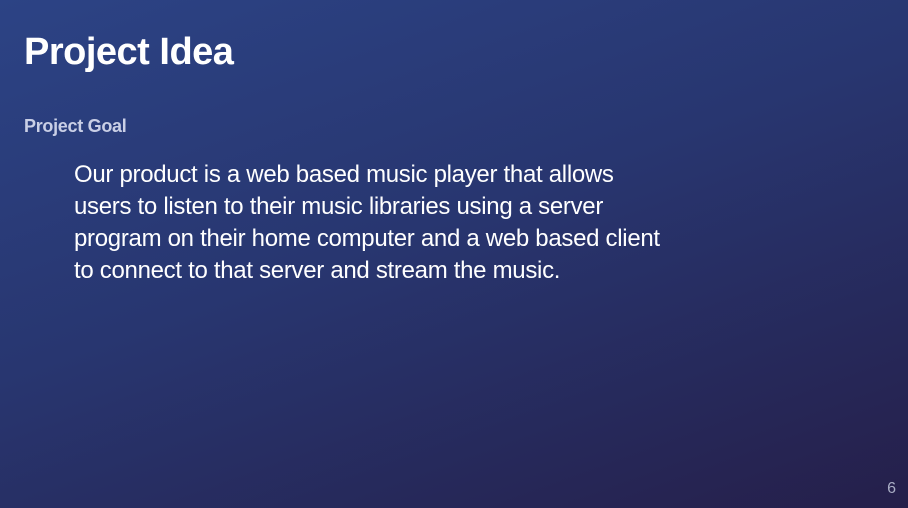 Image resolution: width=908 pixels, height=508 pixels. Describe the element at coordinates (891, 488) in the screenshot. I see `page-number: 6` at that location.